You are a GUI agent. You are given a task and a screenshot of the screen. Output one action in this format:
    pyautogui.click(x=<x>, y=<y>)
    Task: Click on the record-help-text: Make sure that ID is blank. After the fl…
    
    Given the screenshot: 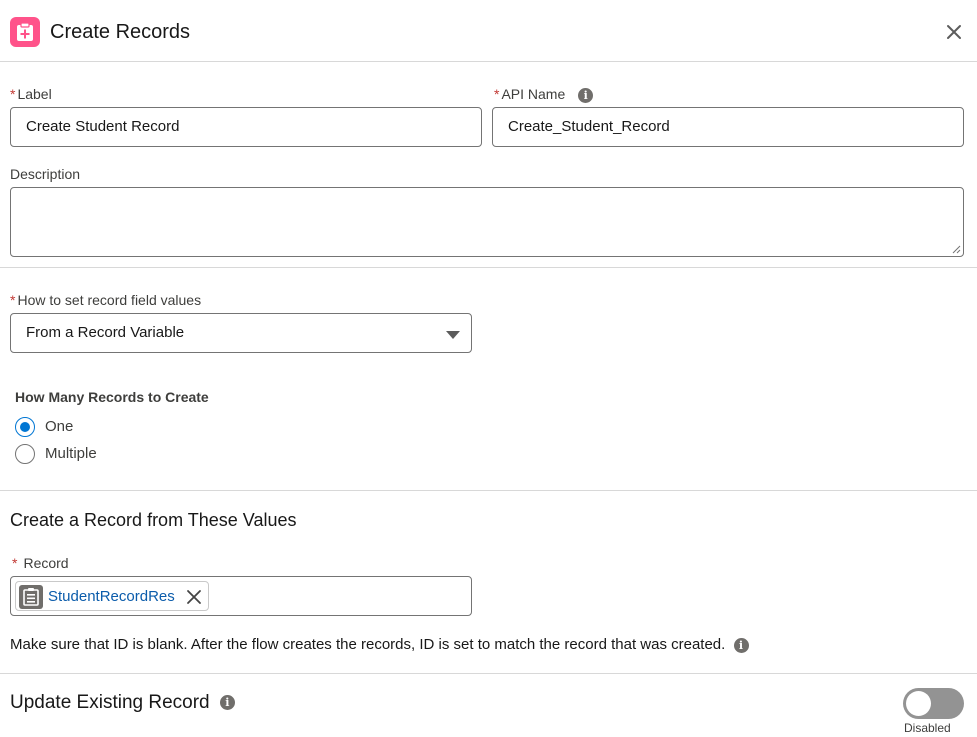 What is the action you would take?
    pyautogui.click(x=379, y=644)
    